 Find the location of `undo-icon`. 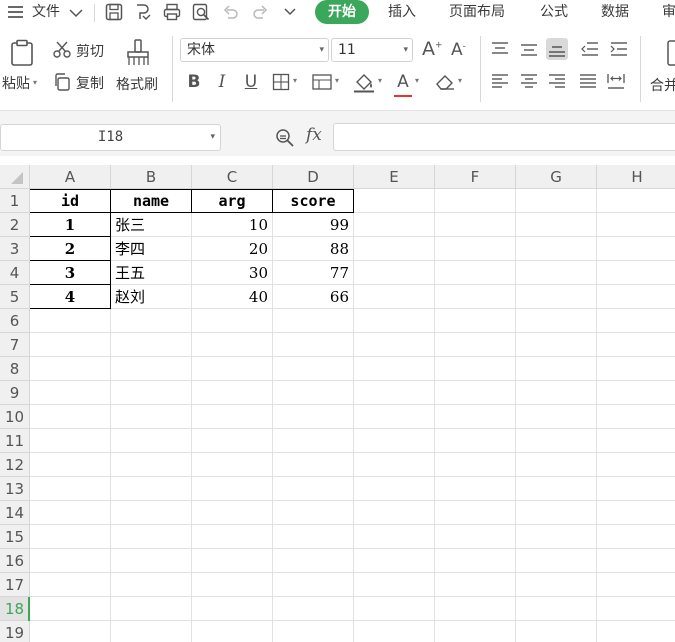

undo-icon is located at coordinates (231, 12).